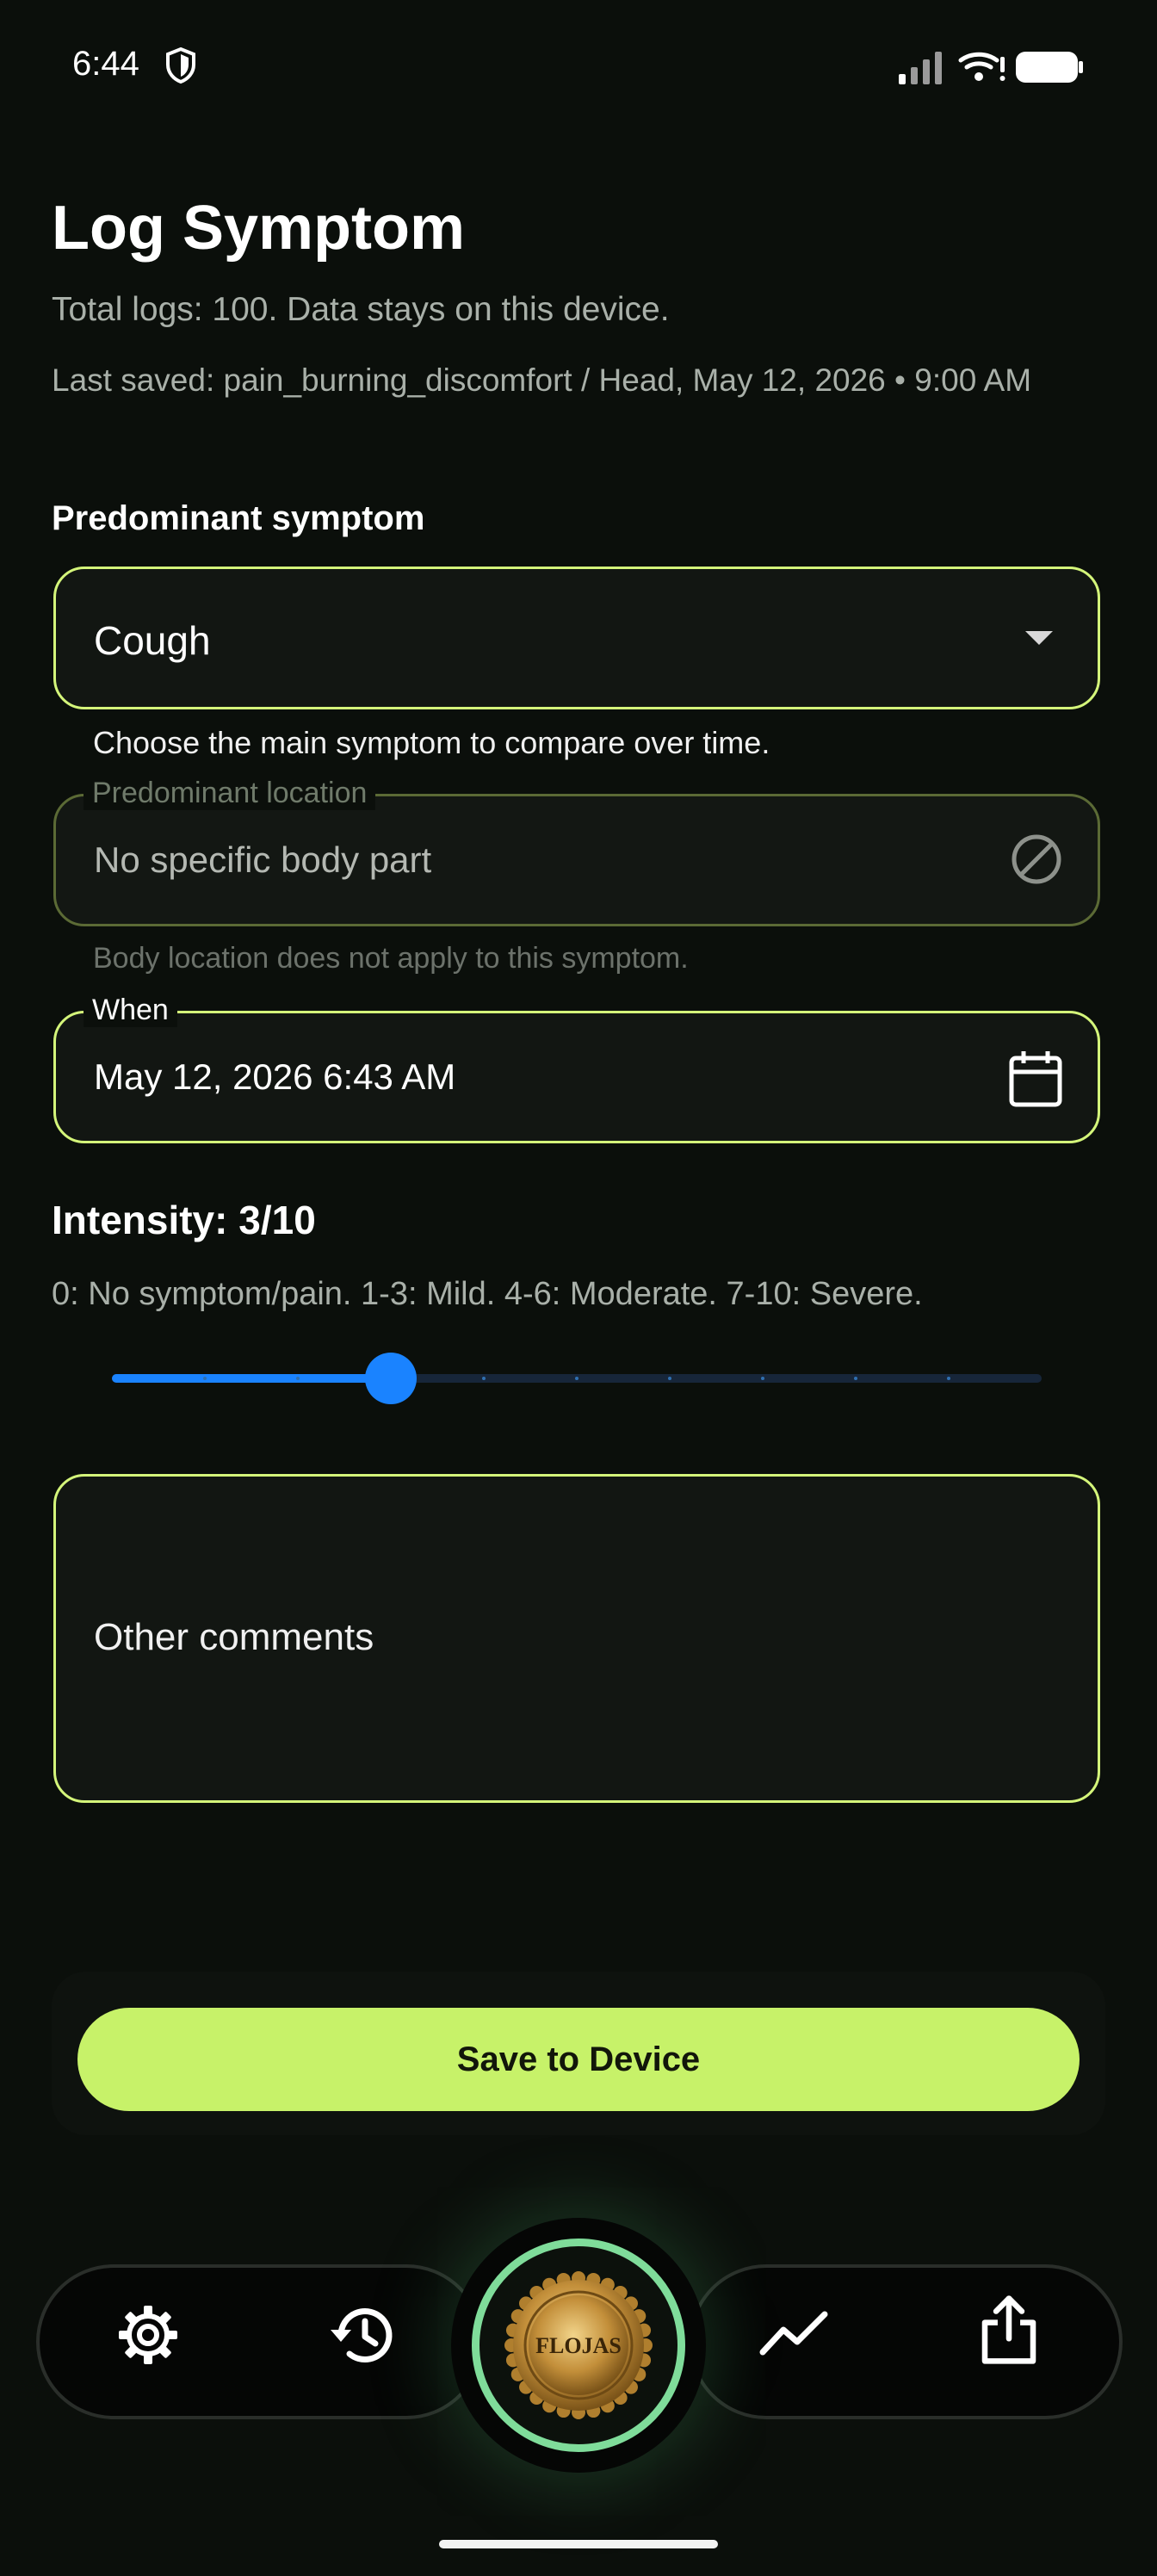  I want to click on block-icon, so click(1036, 859).